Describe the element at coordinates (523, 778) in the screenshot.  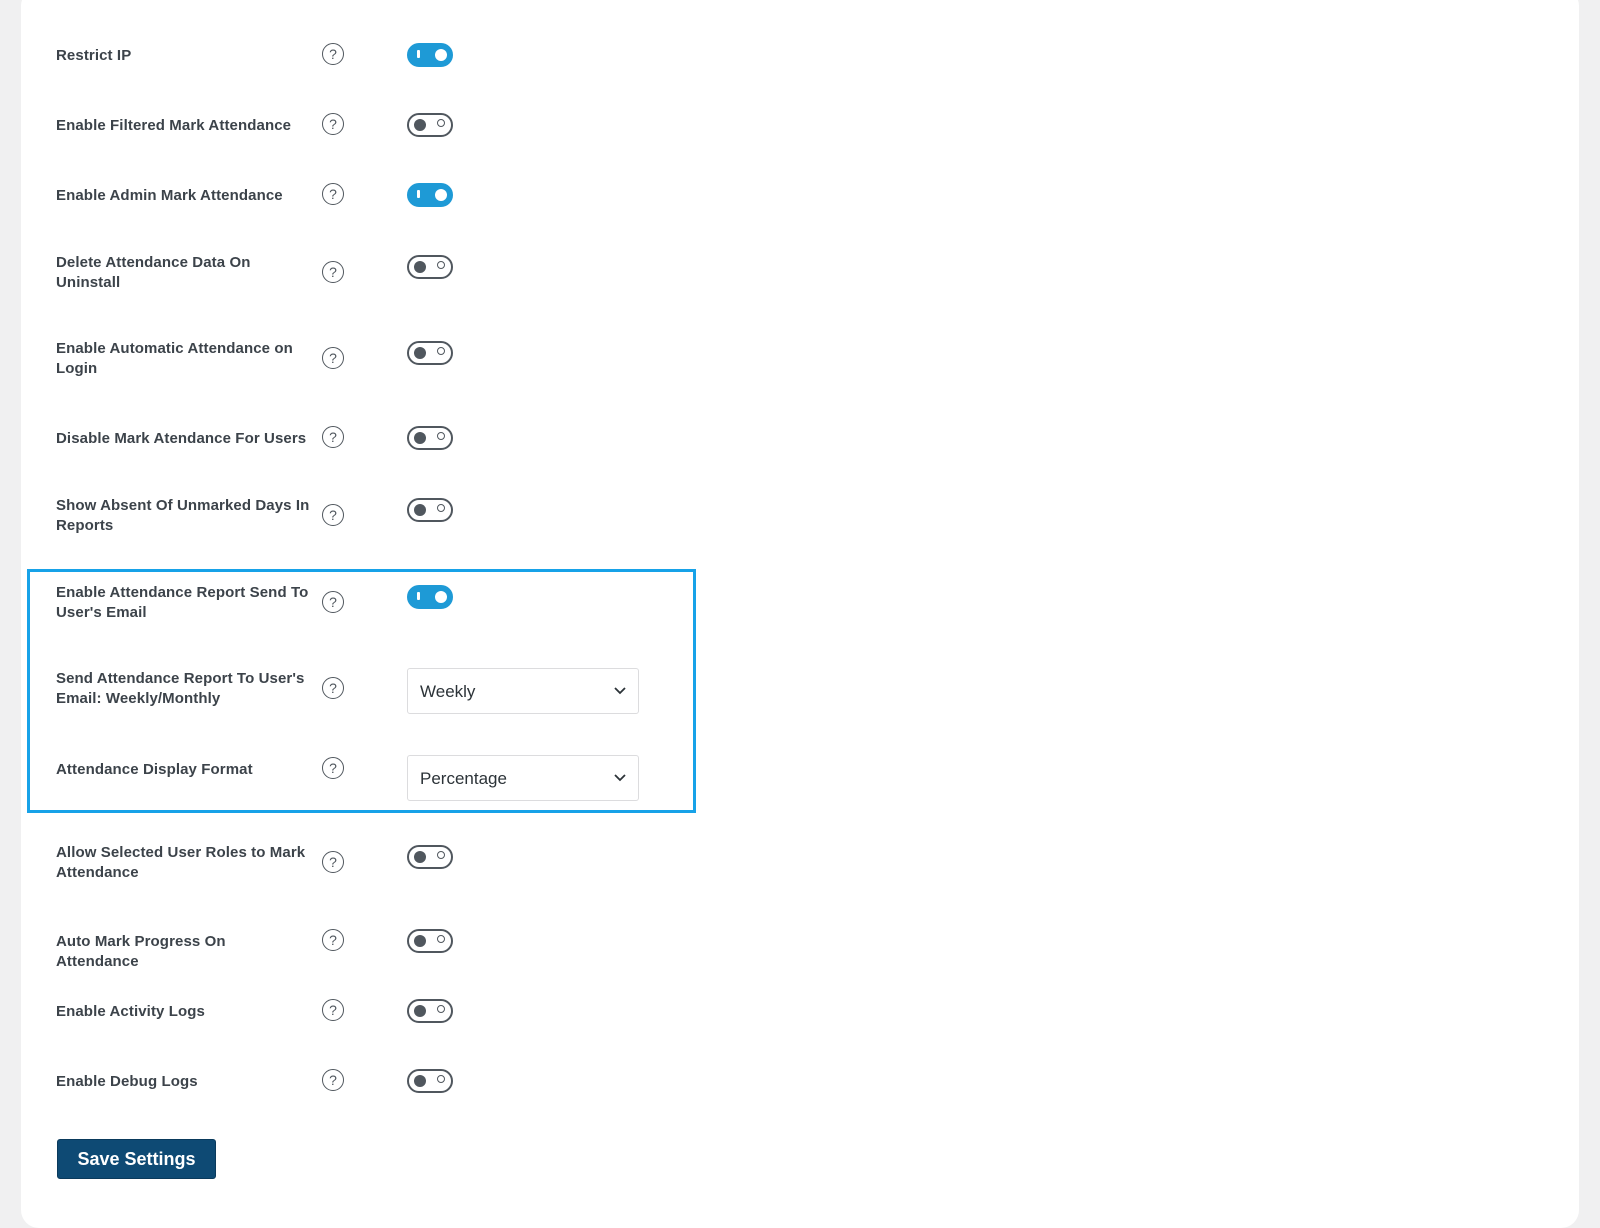
I see `display-format-select: Percentage` at that location.